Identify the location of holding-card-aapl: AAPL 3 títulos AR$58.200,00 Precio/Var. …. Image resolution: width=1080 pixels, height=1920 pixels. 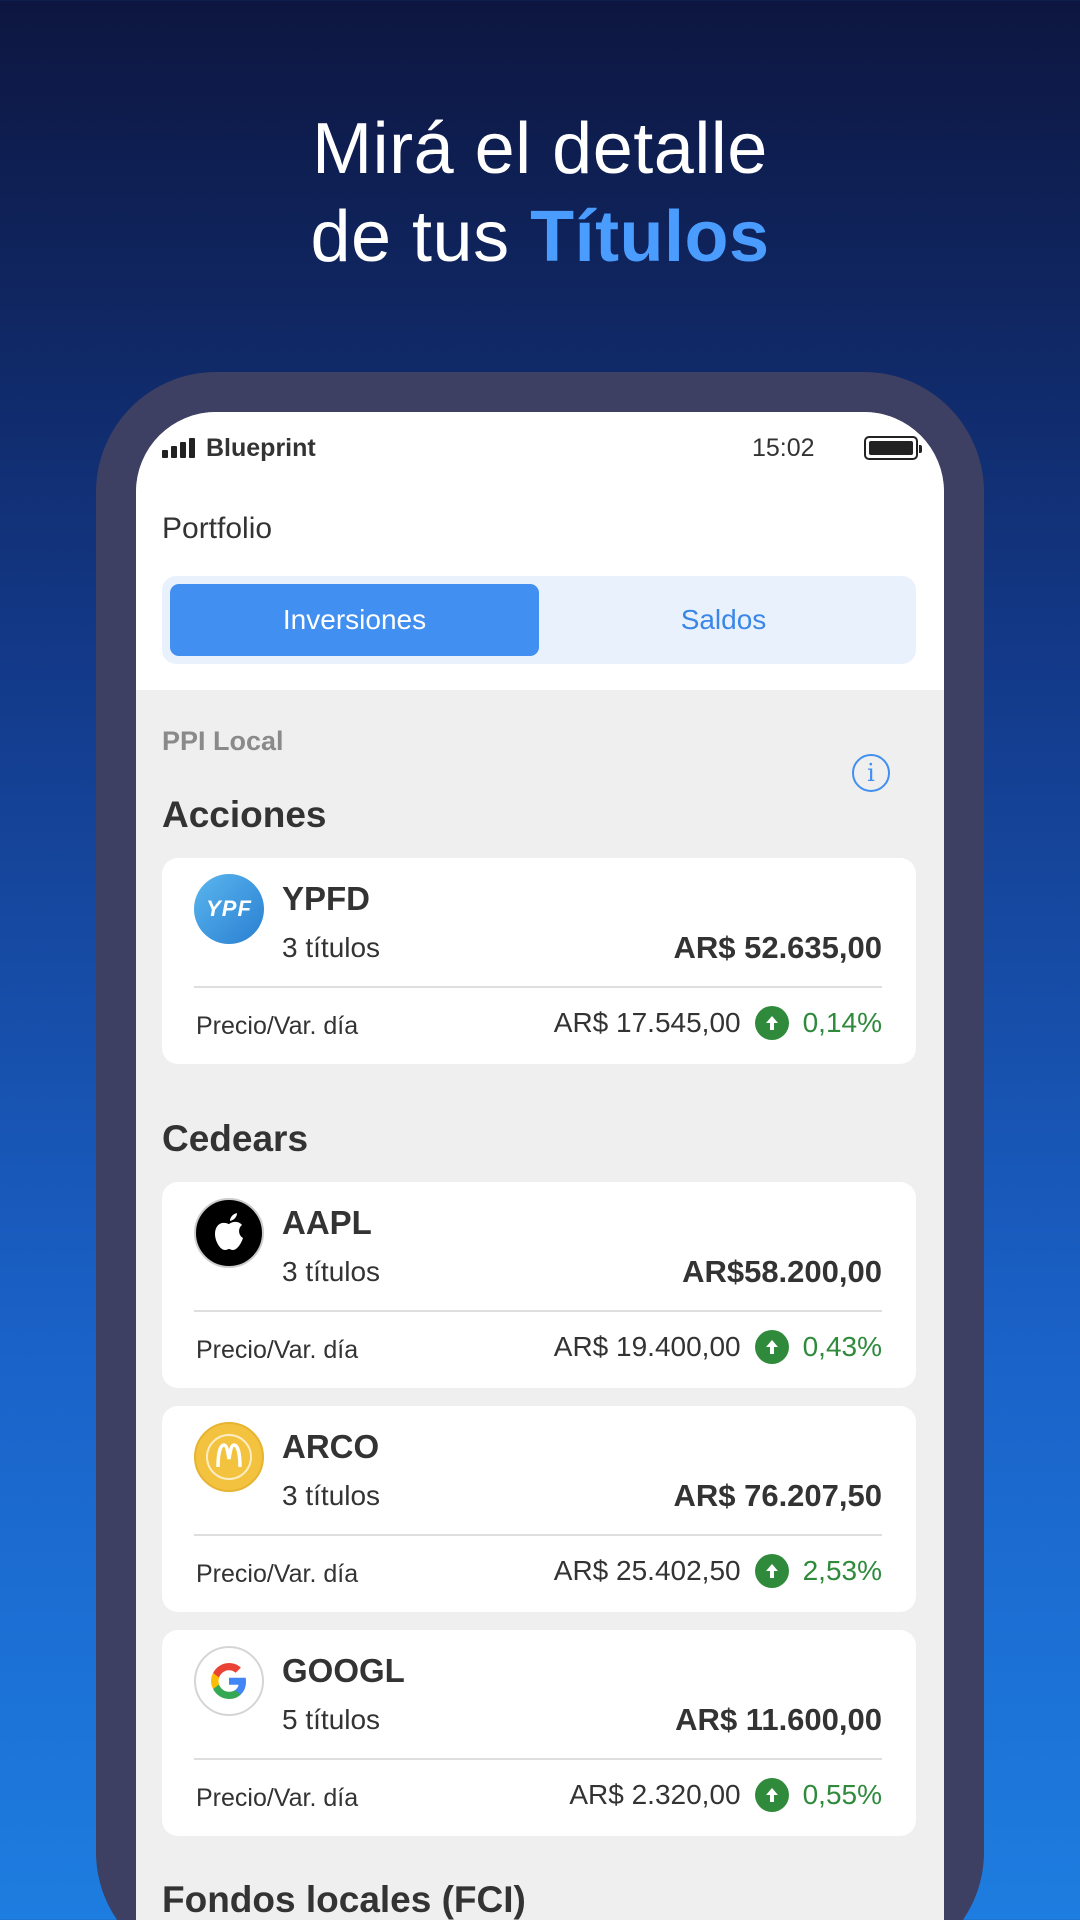
(539, 1285).